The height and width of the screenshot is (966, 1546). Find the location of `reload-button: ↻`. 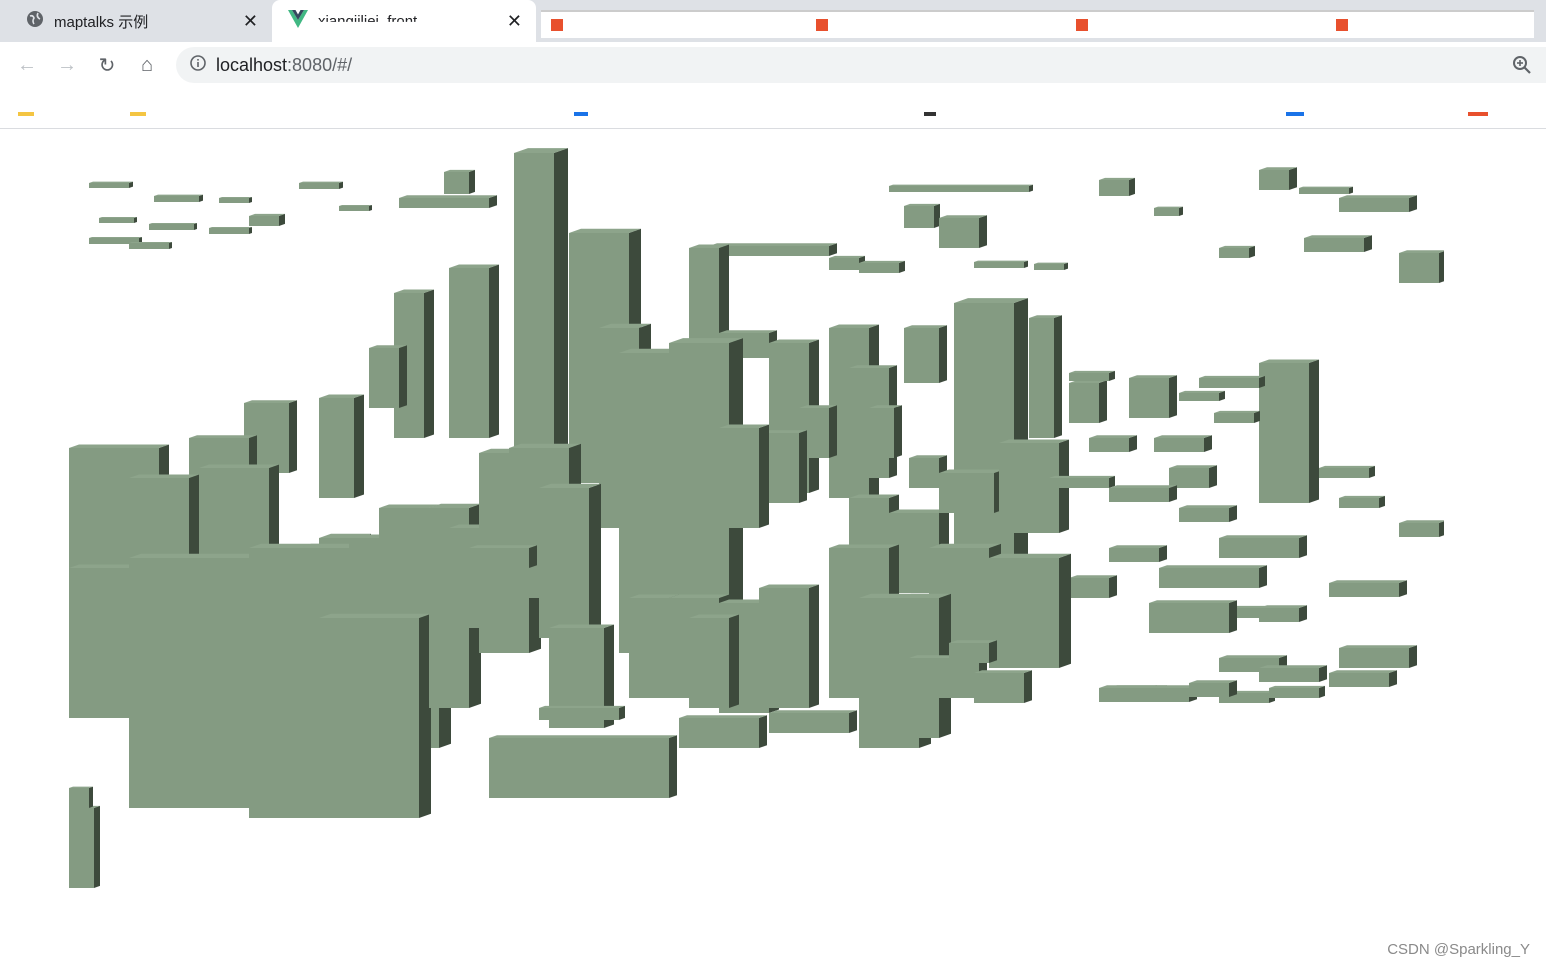

reload-button: ↻ is located at coordinates (107, 65).